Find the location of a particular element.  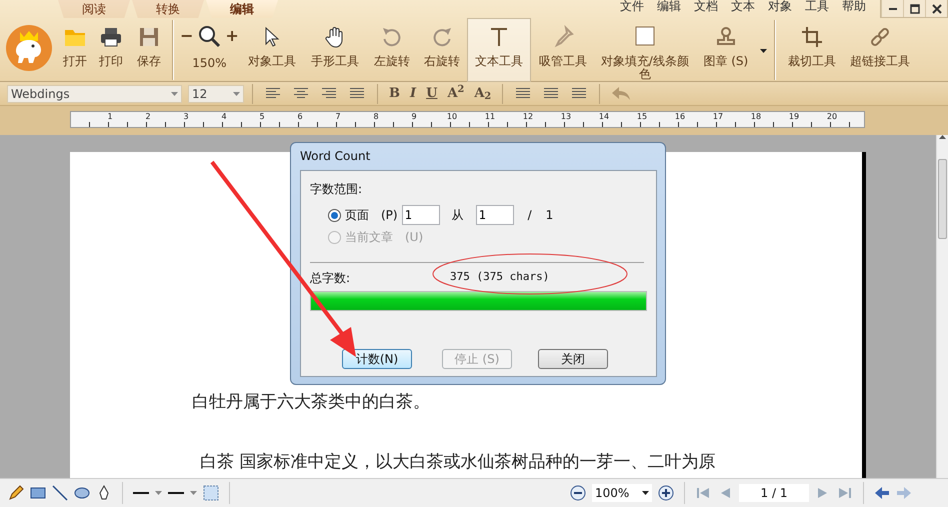

text-style-button: A$^{2}$ is located at coordinates (456, 94).